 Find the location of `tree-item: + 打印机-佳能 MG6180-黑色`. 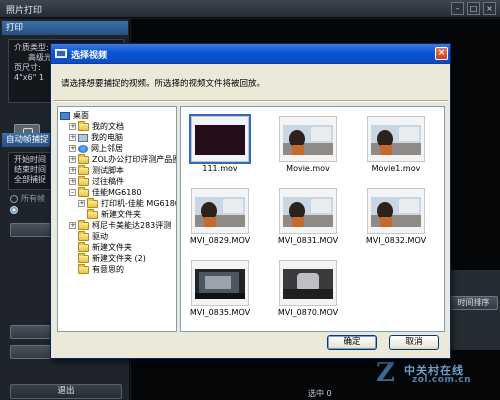

tree-item: + 打印机-佳能 MG6180-黑色 is located at coordinates (127, 203).